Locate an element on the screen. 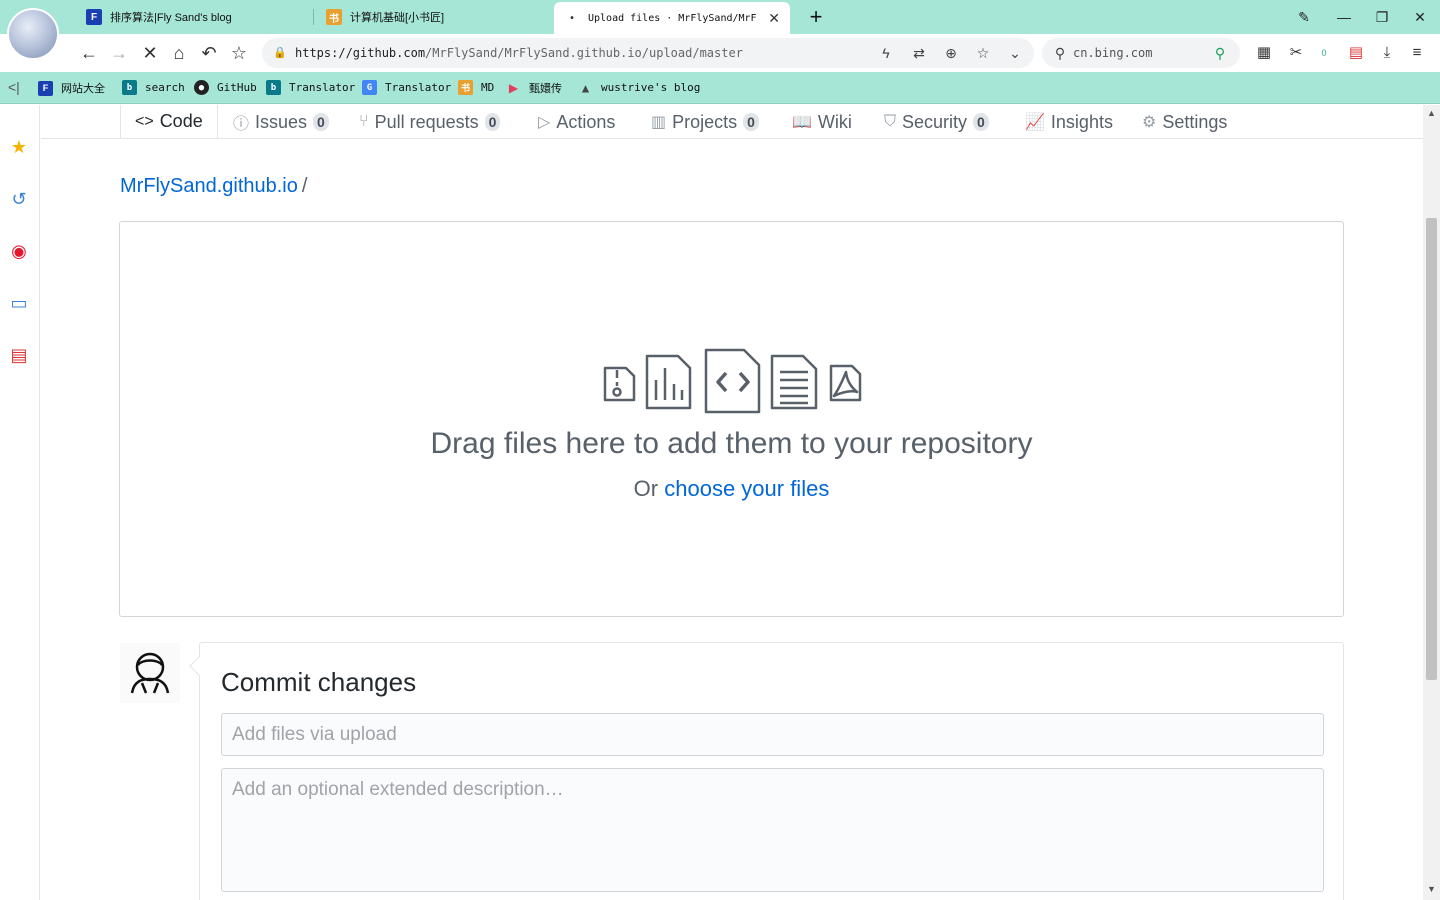 This screenshot has height=900, width=1440. search-engine-box: ⚲ cn.bing.com ⚲ is located at coordinates (1141, 53).